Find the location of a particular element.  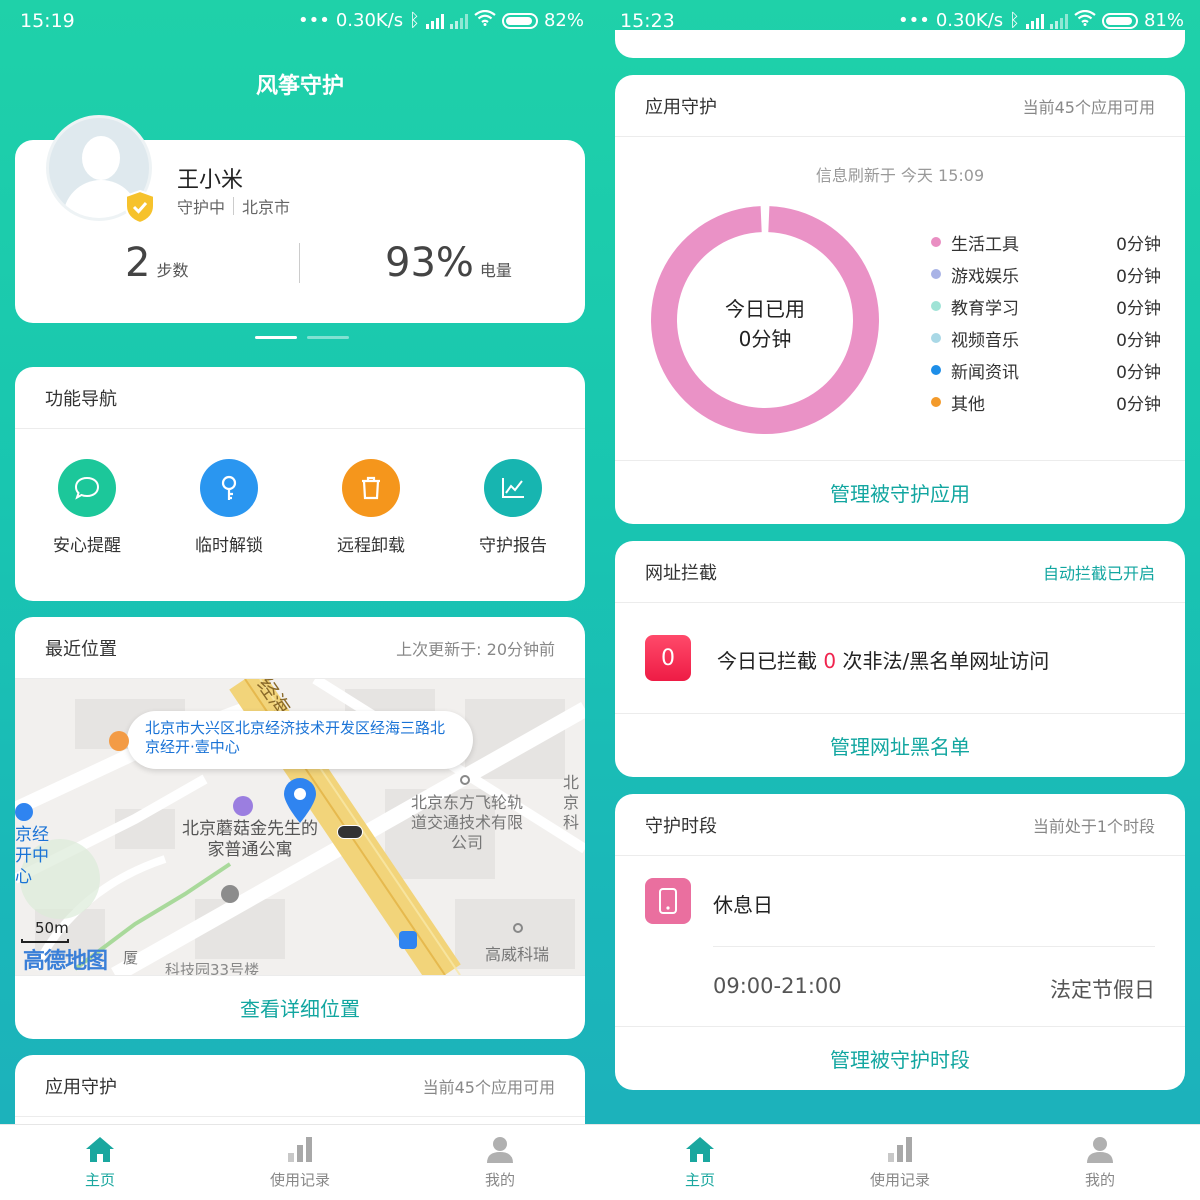

blocked-count: 0 is located at coordinates (668, 658).